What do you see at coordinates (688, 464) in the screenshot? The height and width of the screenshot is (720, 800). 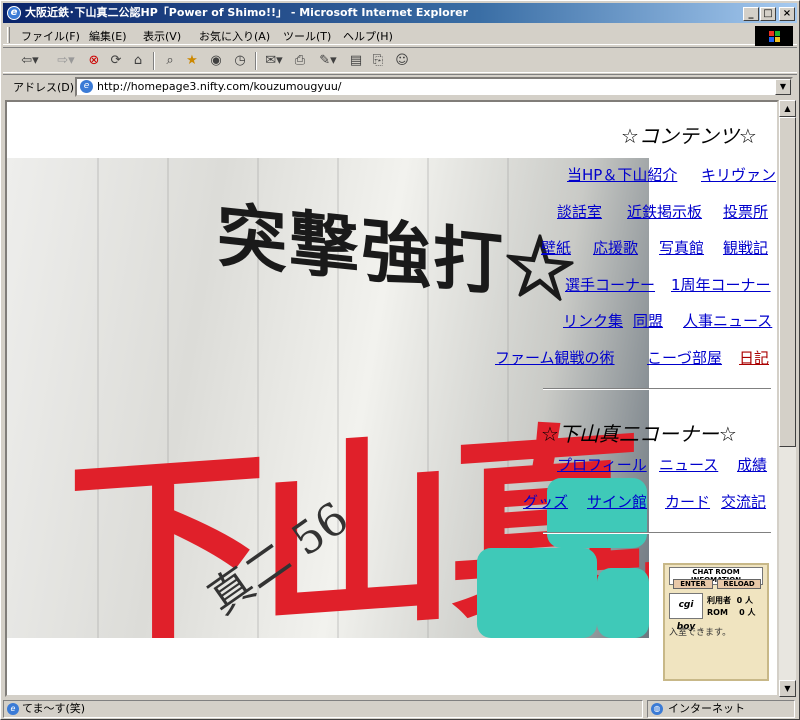 I see `nav-news: ニュース` at bounding box center [688, 464].